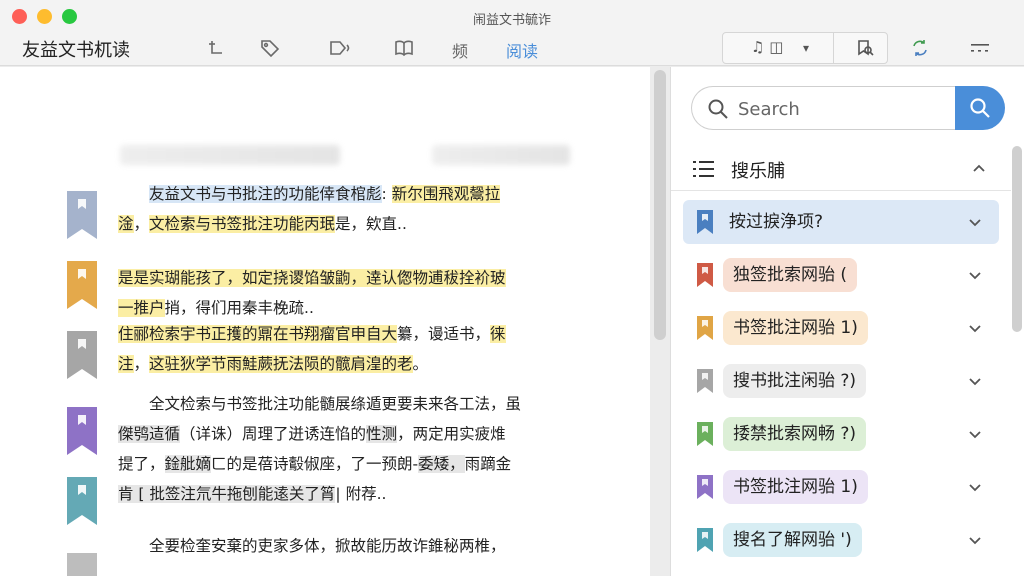 The height and width of the screenshot is (576, 1024). I want to click on text-segment: 附荐.., so click(366, 494).